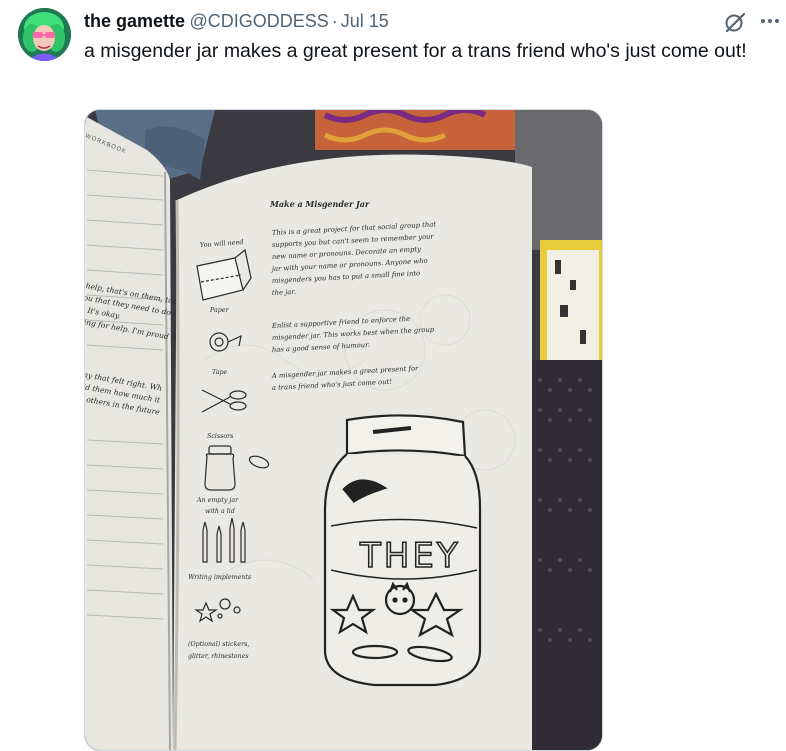 The height and width of the screenshot is (751, 786). What do you see at coordinates (220, 577) in the screenshot?
I see `material-label: Writing implements` at bounding box center [220, 577].